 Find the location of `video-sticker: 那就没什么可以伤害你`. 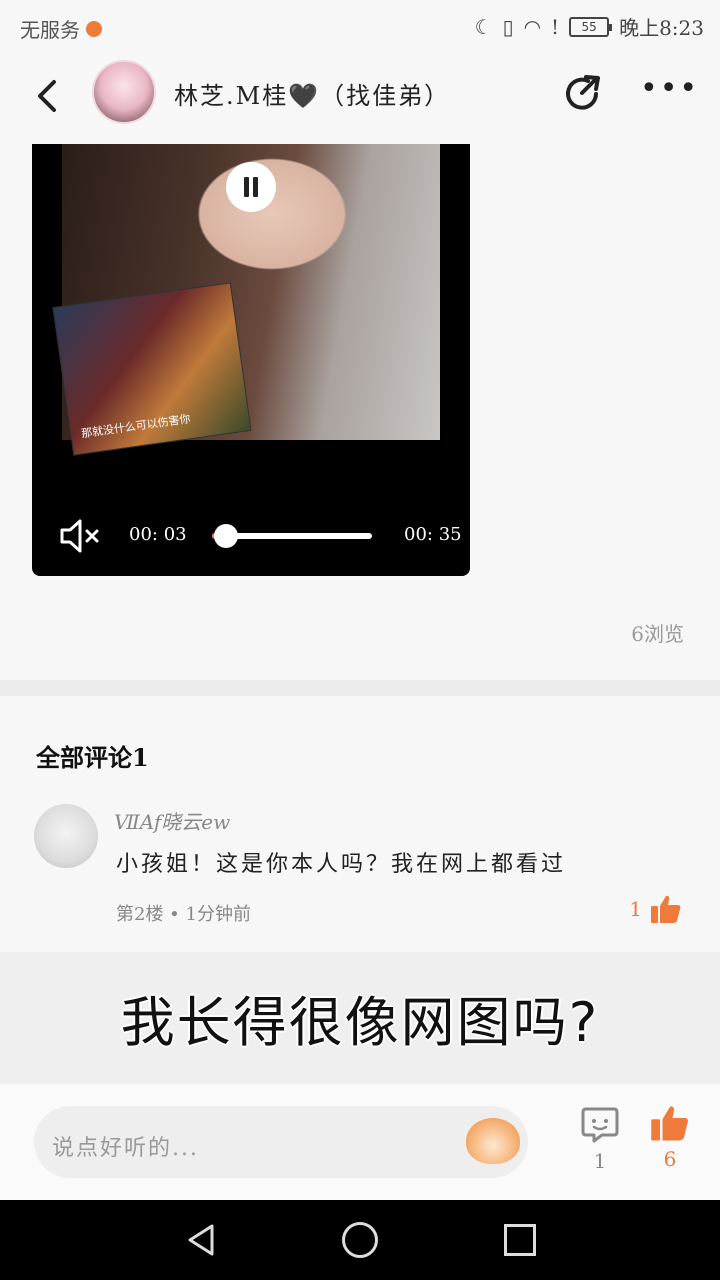

video-sticker: 那就没什么可以伤害你 is located at coordinates (152, 369).